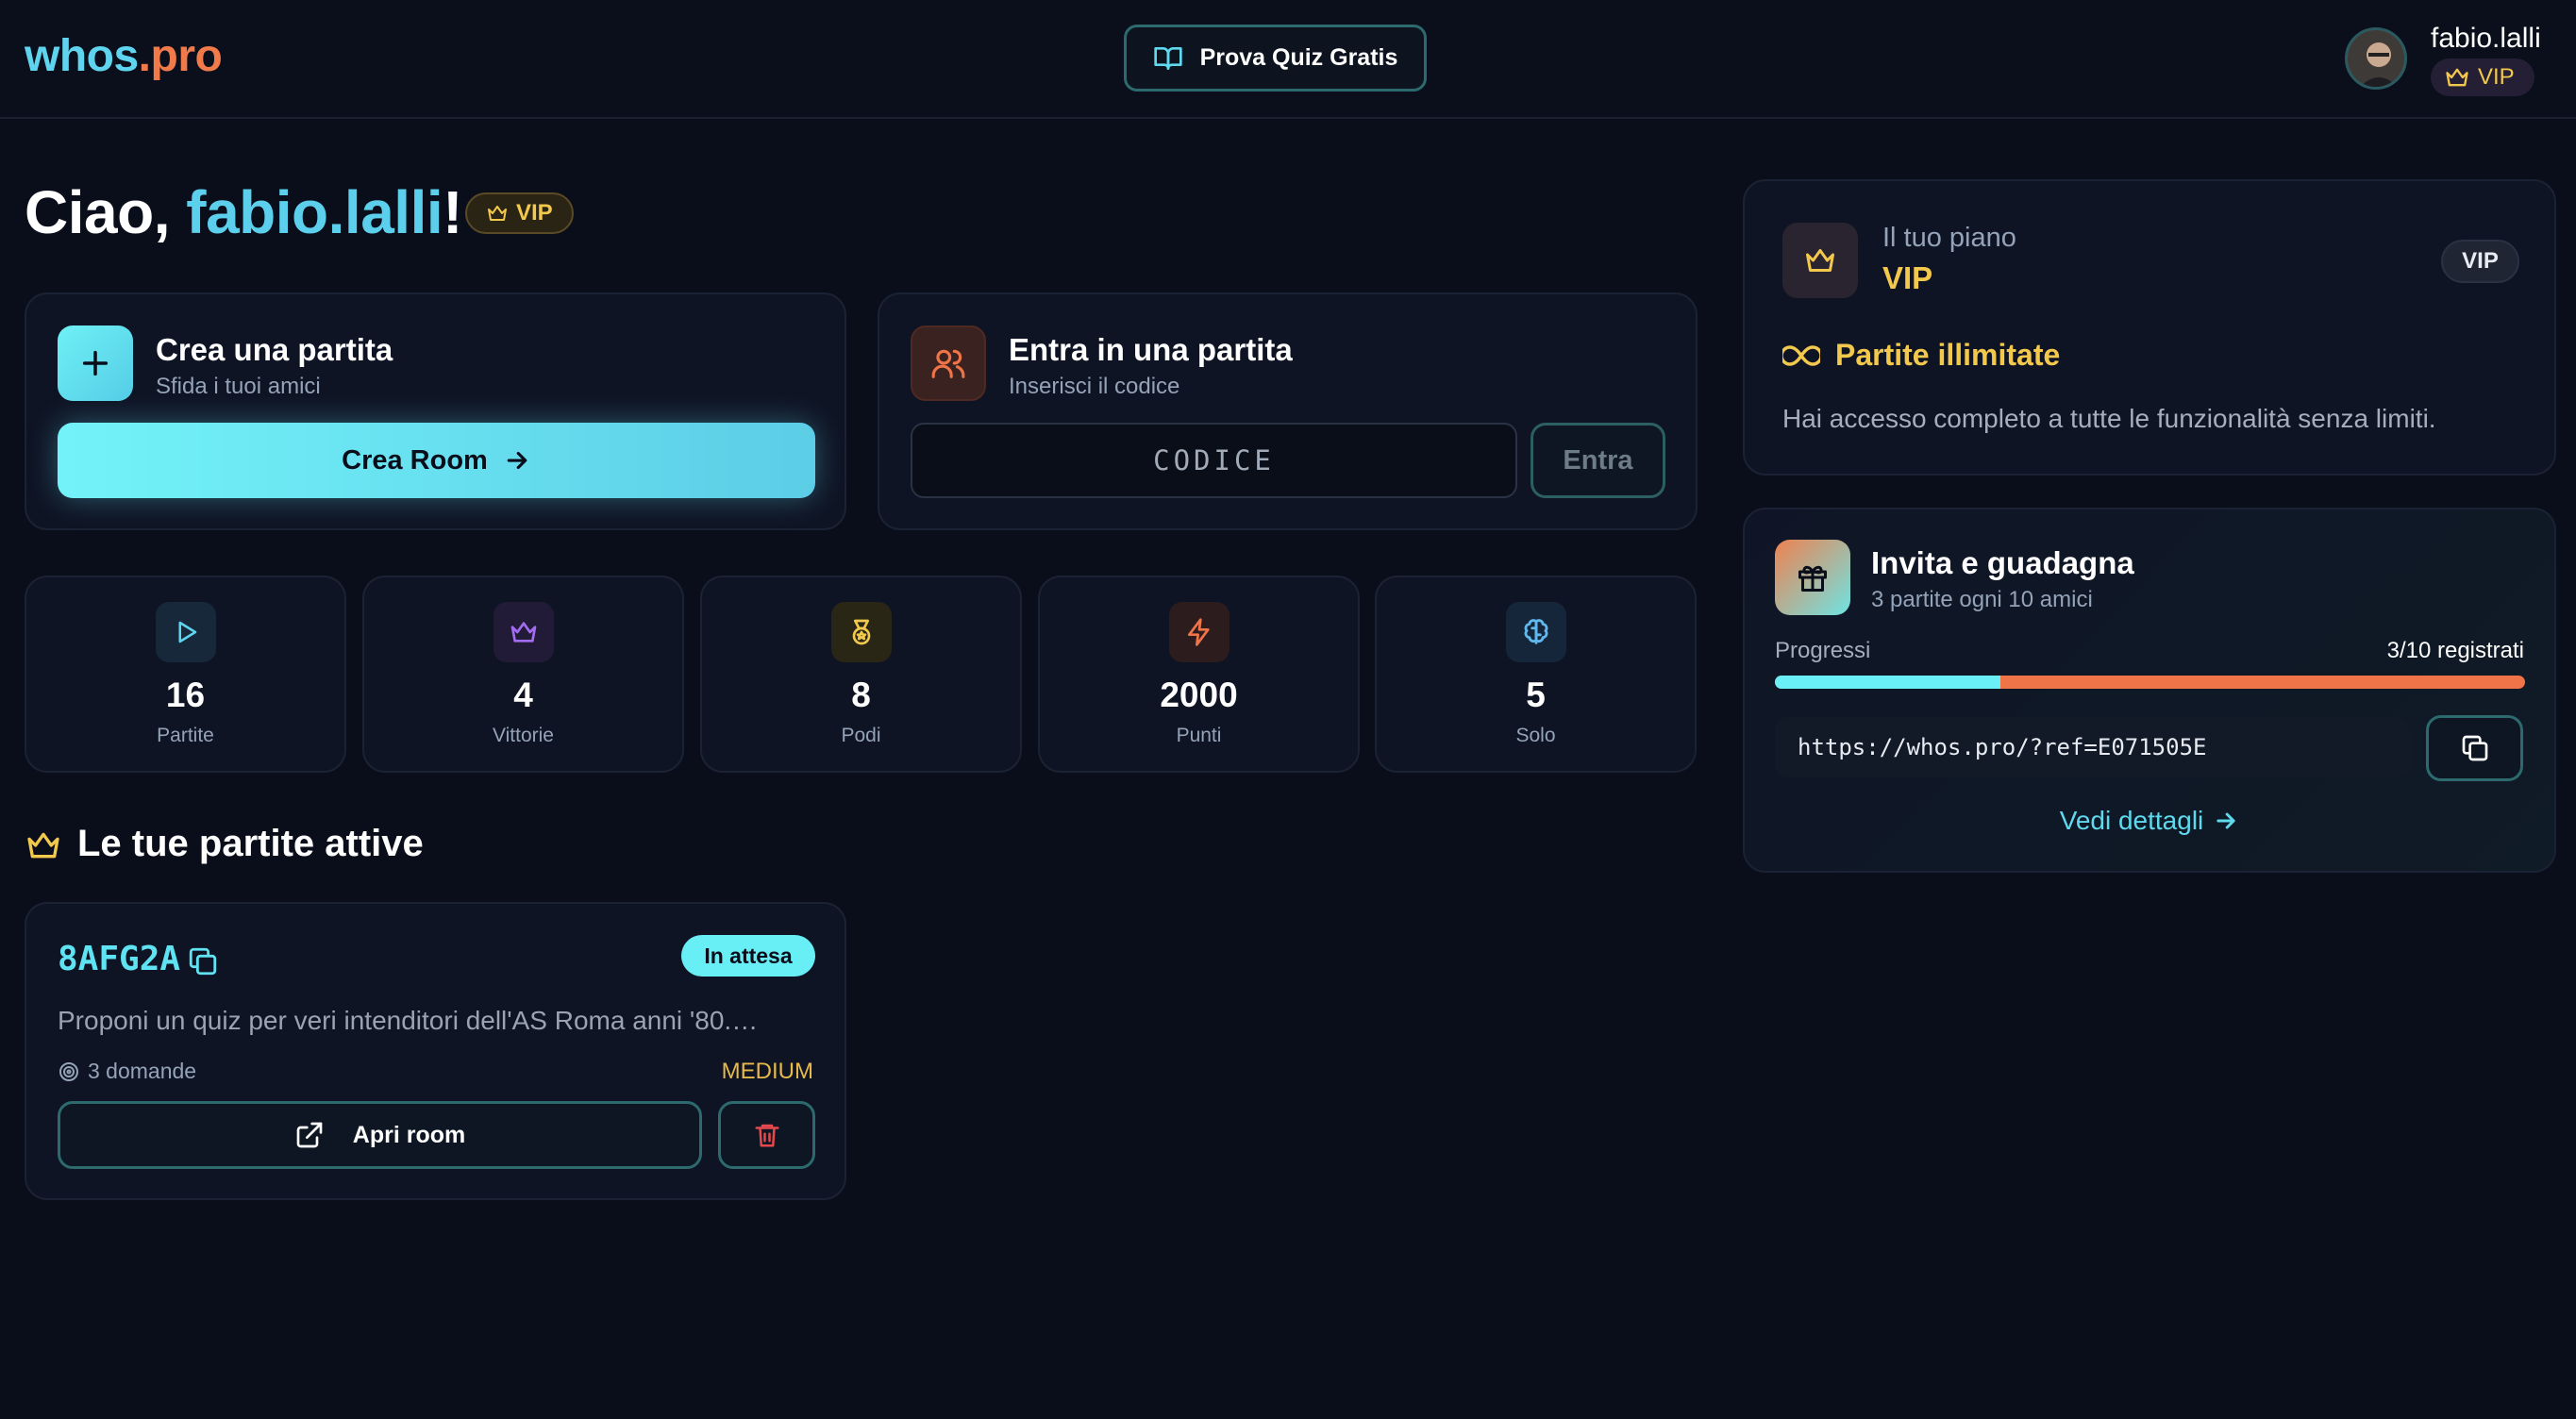 The height and width of the screenshot is (1419, 2576). Describe the element at coordinates (1812, 578) in the screenshot. I see `gift-icon` at that location.